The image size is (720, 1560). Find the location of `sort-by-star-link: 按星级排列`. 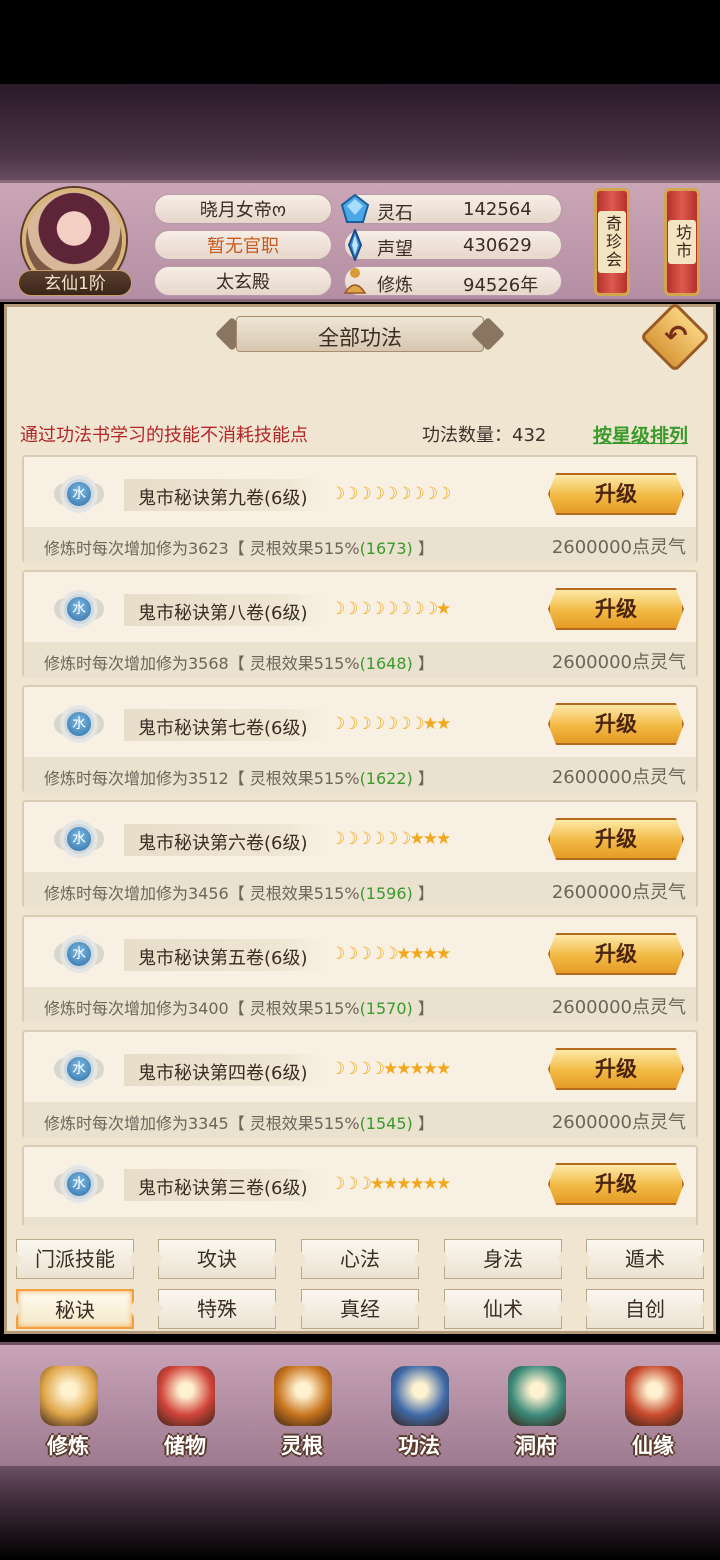

sort-by-star-link: 按星级排列 is located at coordinates (640, 434).